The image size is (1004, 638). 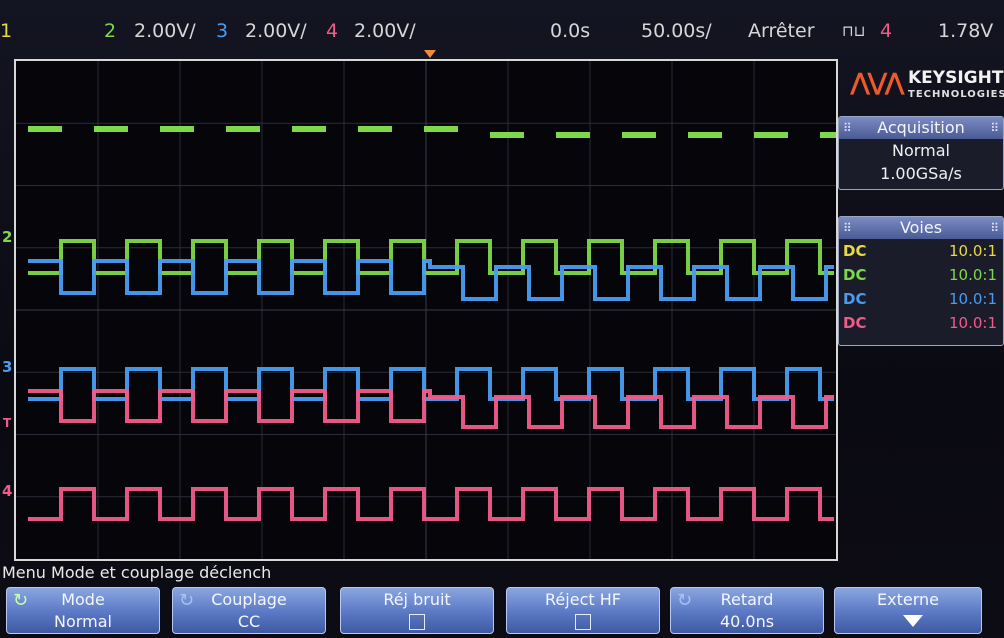 I want to click on channel-row-2: DC 10.0:1, so click(x=921, y=275).